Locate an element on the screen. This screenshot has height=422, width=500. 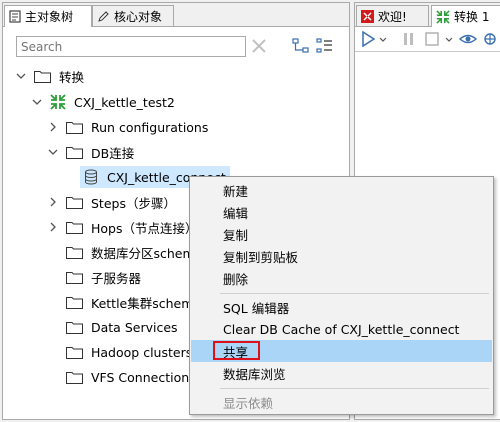
tab-welcome-label: 欢迎! is located at coordinates (392, 16).